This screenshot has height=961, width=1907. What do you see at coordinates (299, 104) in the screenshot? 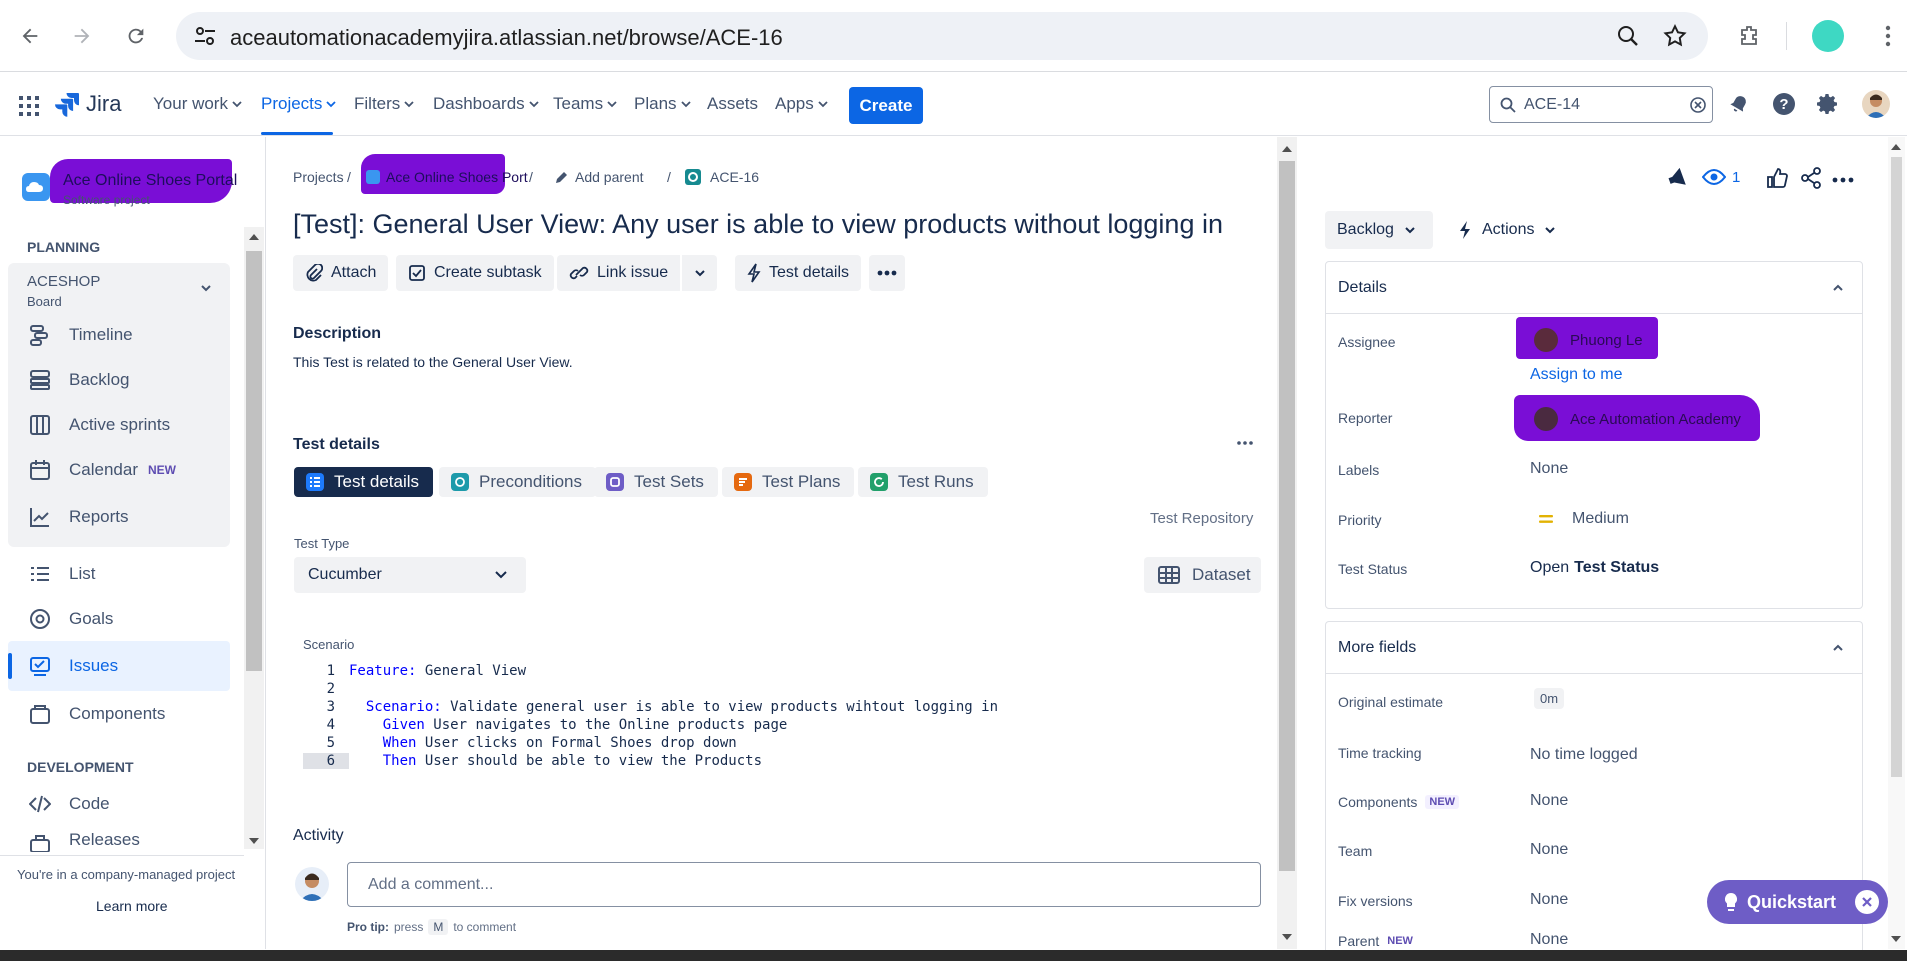
I see `nav-projects: Projects` at bounding box center [299, 104].